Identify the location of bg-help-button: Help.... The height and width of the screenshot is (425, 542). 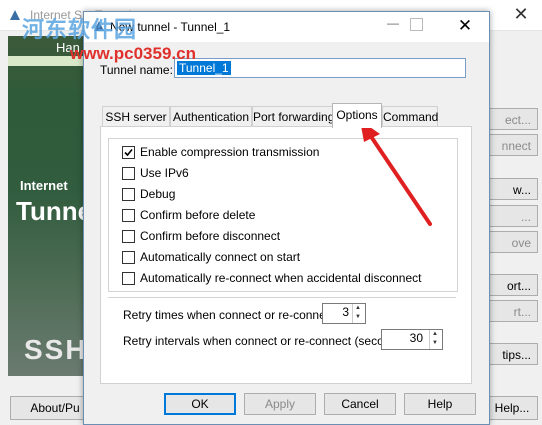
(512, 408).